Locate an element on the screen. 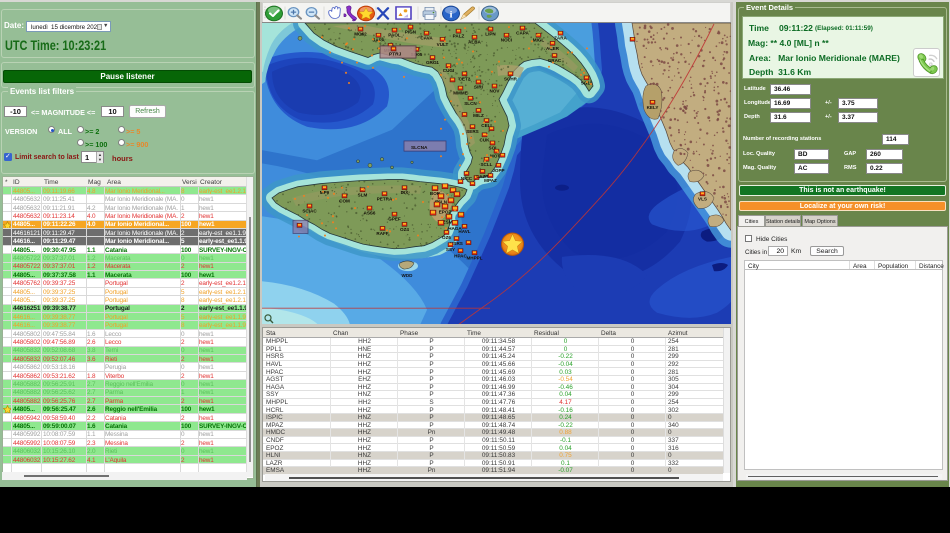 The width and height of the screenshot is (950, 533). svg-text: VULT is located at coordinates (443, 44).